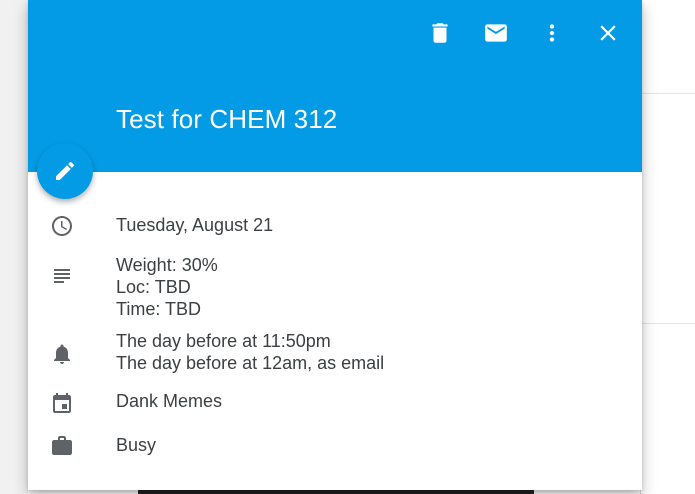 Image resolution: width=695 pixels, height=494 pixels. What do you see at coordinates (14, 247) in the screenshot?
I see `background-sidebar` at bounding box center [14, 247].